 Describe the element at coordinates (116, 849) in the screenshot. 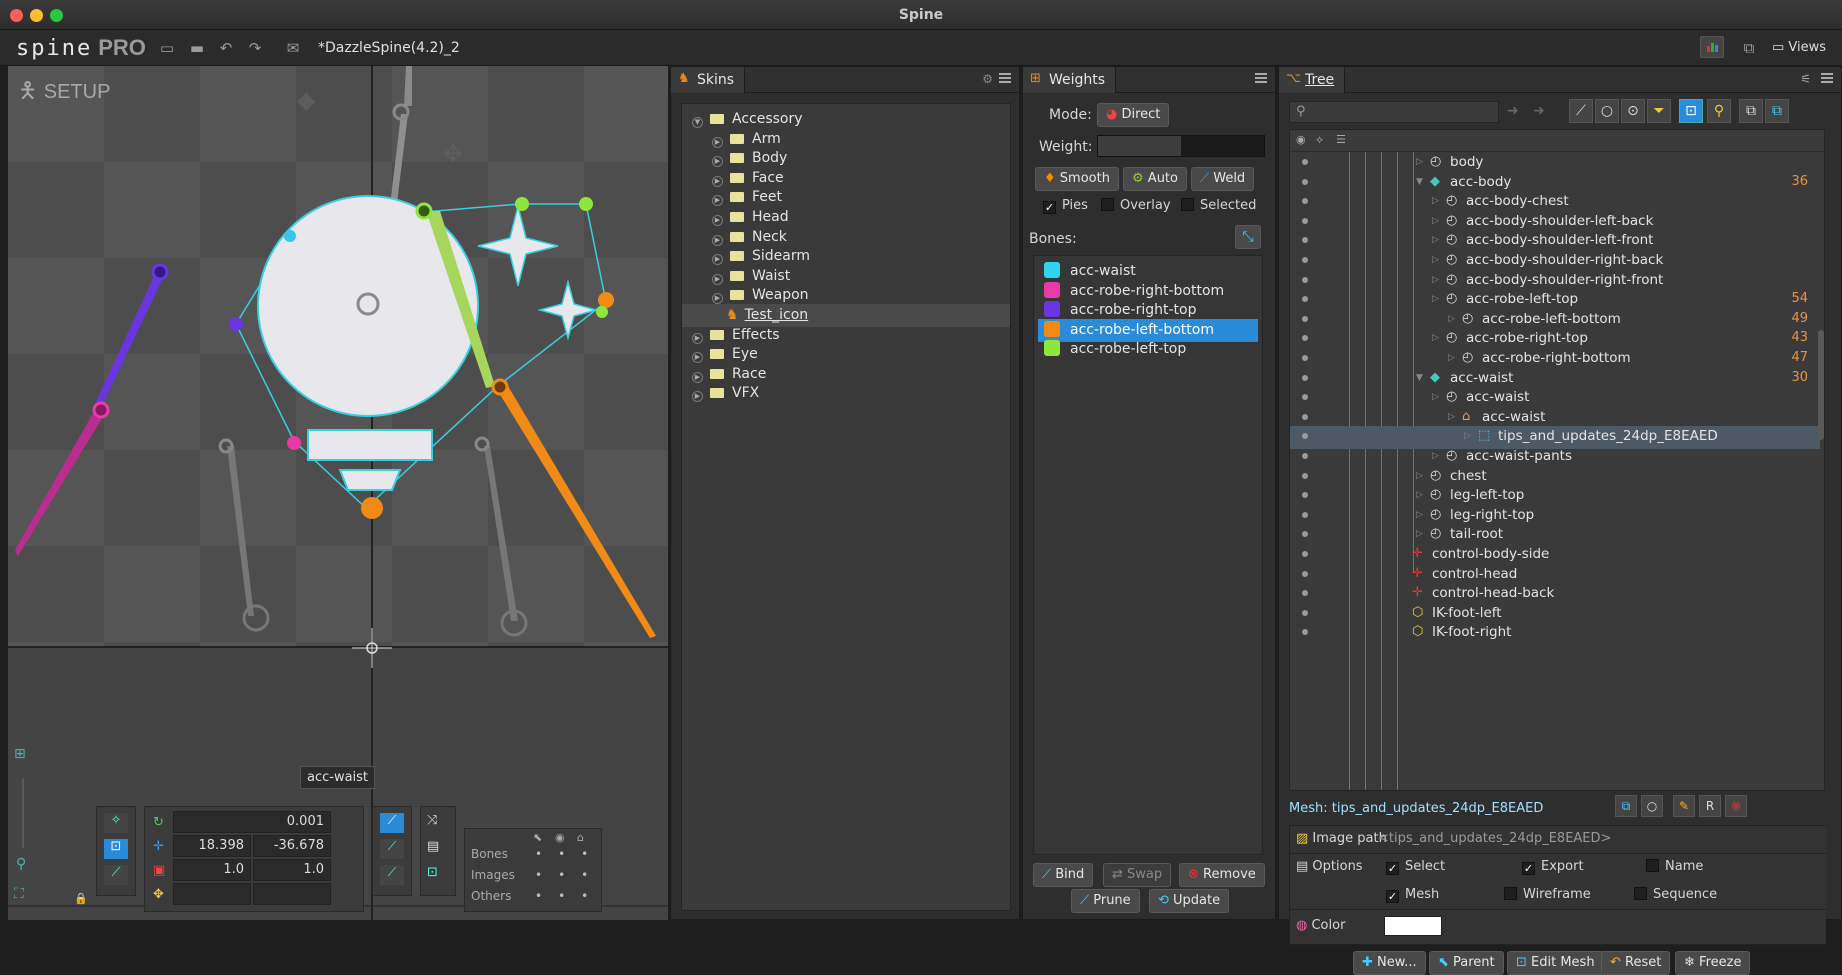

I see `weights-tool-icon: ⊡` at that location.